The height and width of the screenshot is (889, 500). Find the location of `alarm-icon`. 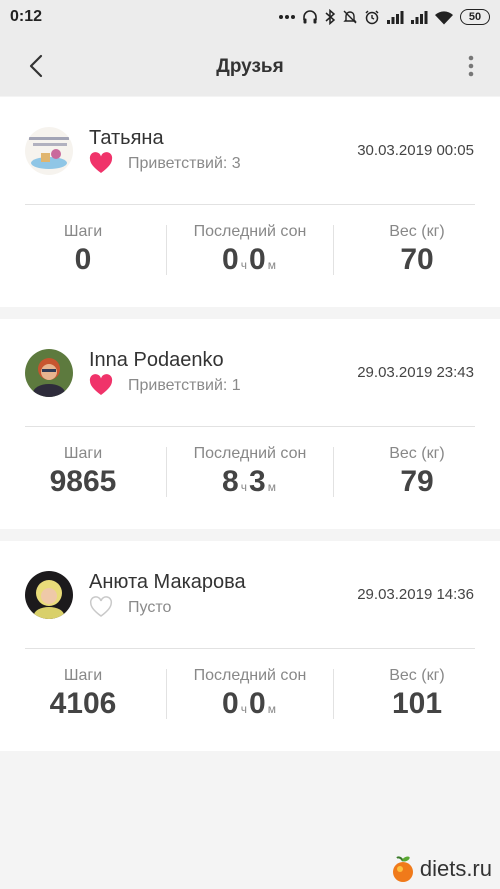

alarm-icon is located at coordinates (372, 17).